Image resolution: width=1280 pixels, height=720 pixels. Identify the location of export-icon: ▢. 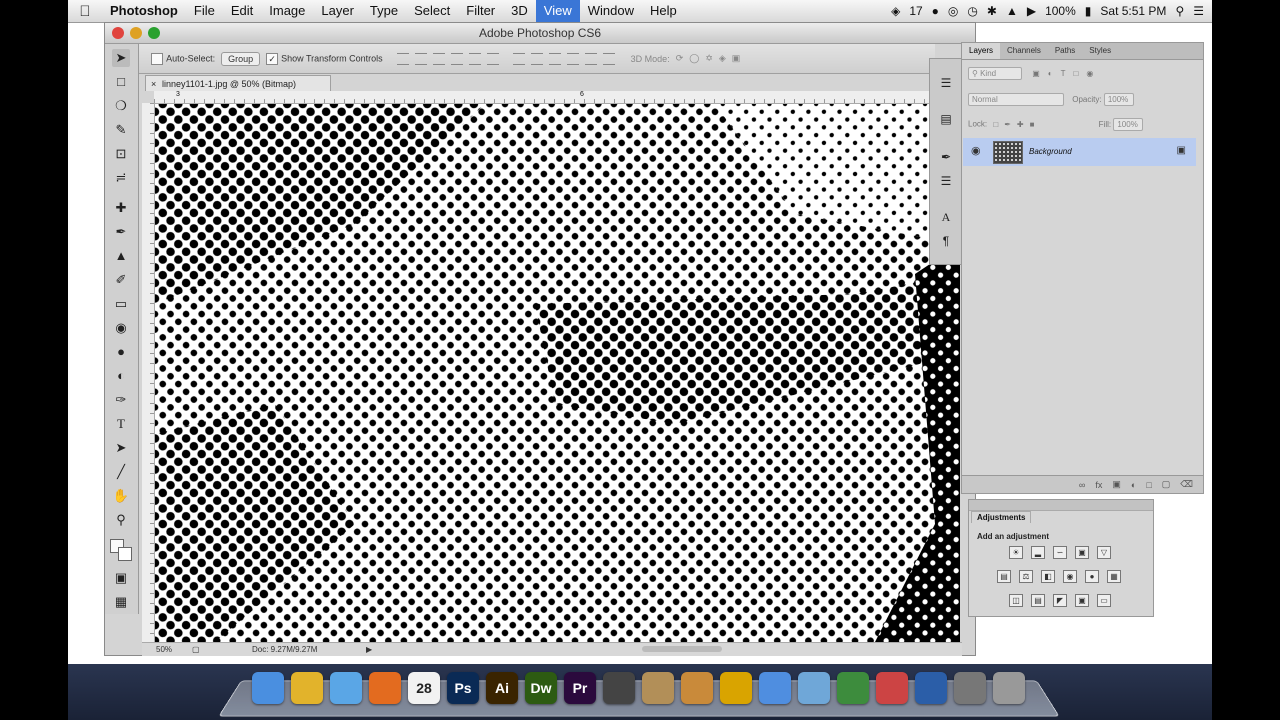
(196, 649).